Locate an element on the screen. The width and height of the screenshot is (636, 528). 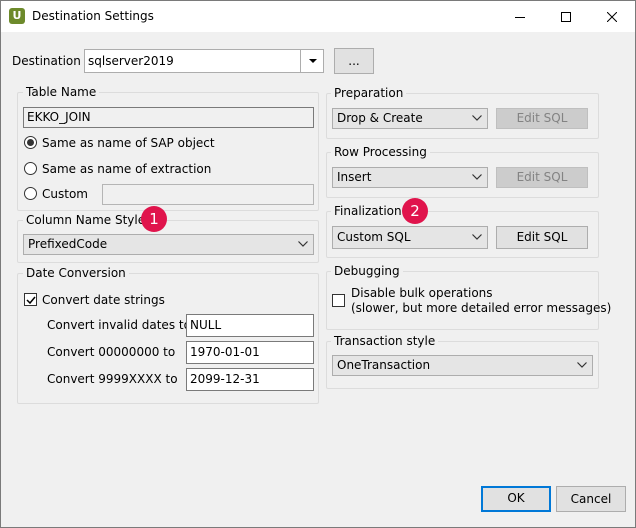
checkmark-icon is located at coordinates (31, 300).